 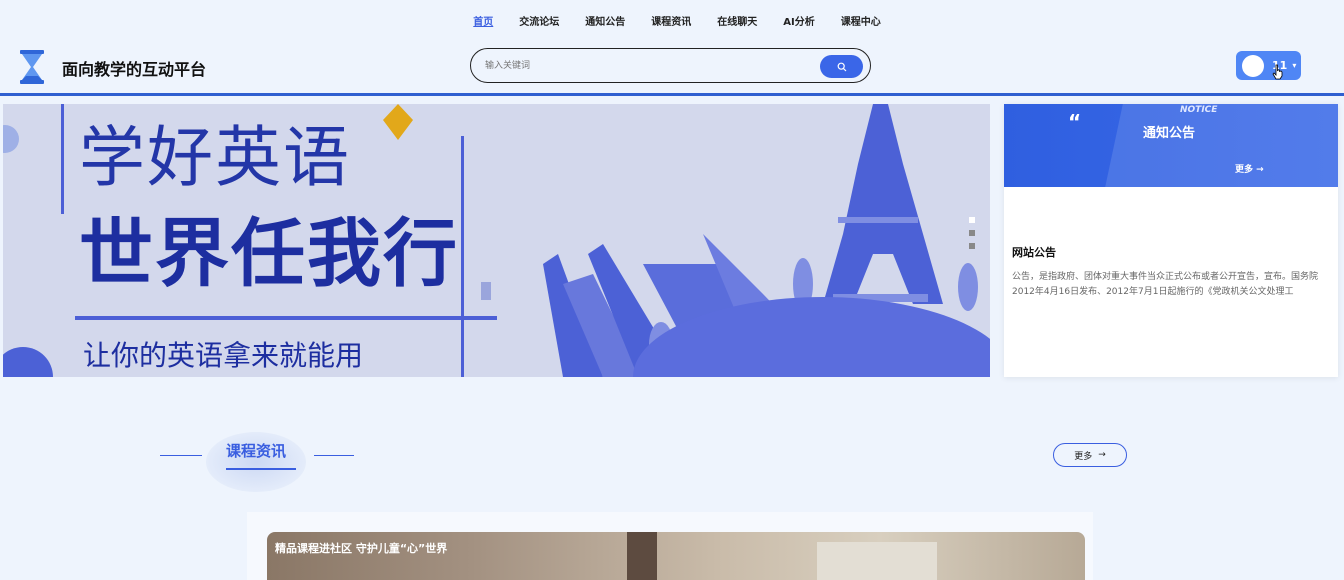 I want to click on hourglass-logo-icon, so click(x=32, y=67).